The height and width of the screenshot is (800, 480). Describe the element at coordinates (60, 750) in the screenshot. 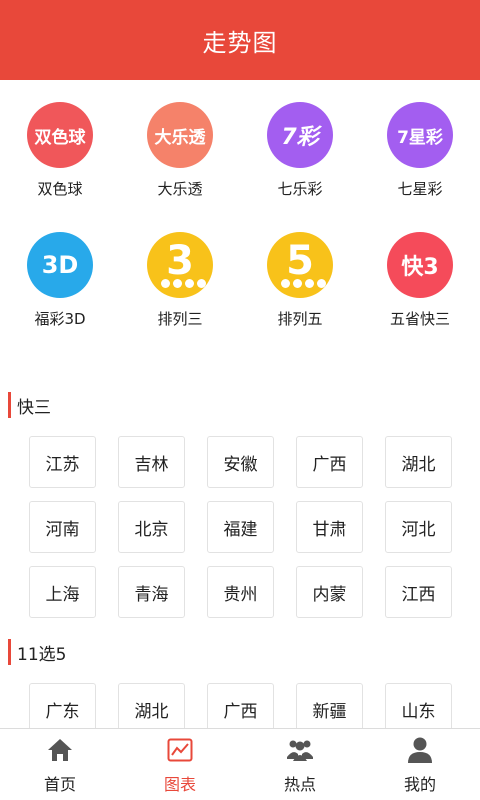

I see `home-icon` at that location.